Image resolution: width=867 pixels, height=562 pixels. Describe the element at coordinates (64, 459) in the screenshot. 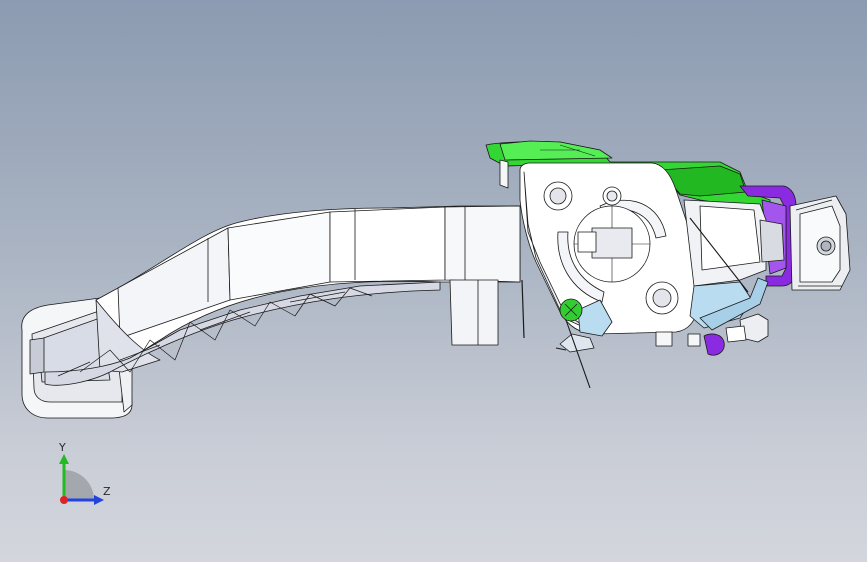

I see `y-axis-arrow-icon` at that location.